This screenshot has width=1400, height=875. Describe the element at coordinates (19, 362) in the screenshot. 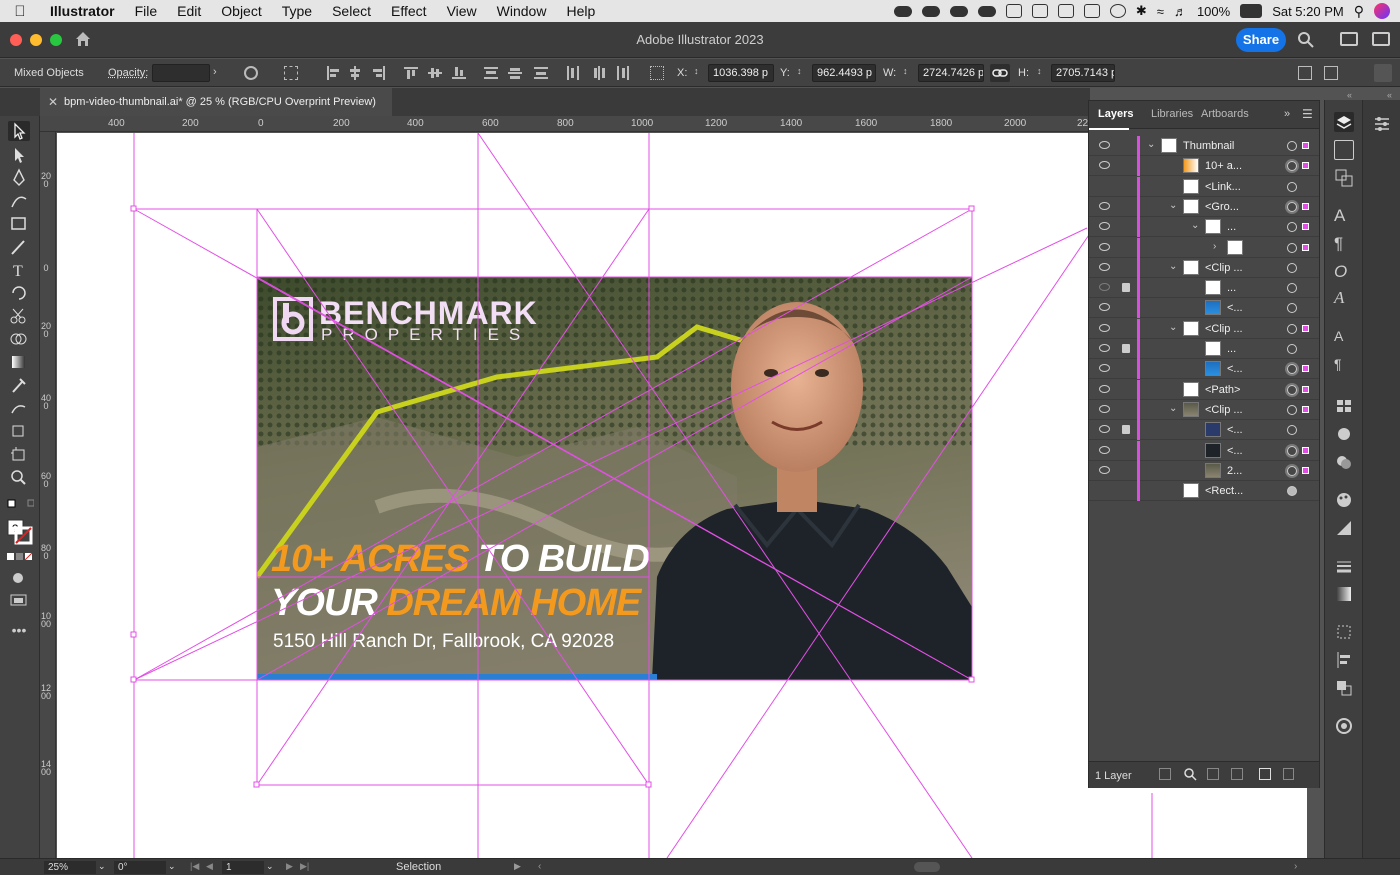

I see `gradient-tool-icon` at that location.